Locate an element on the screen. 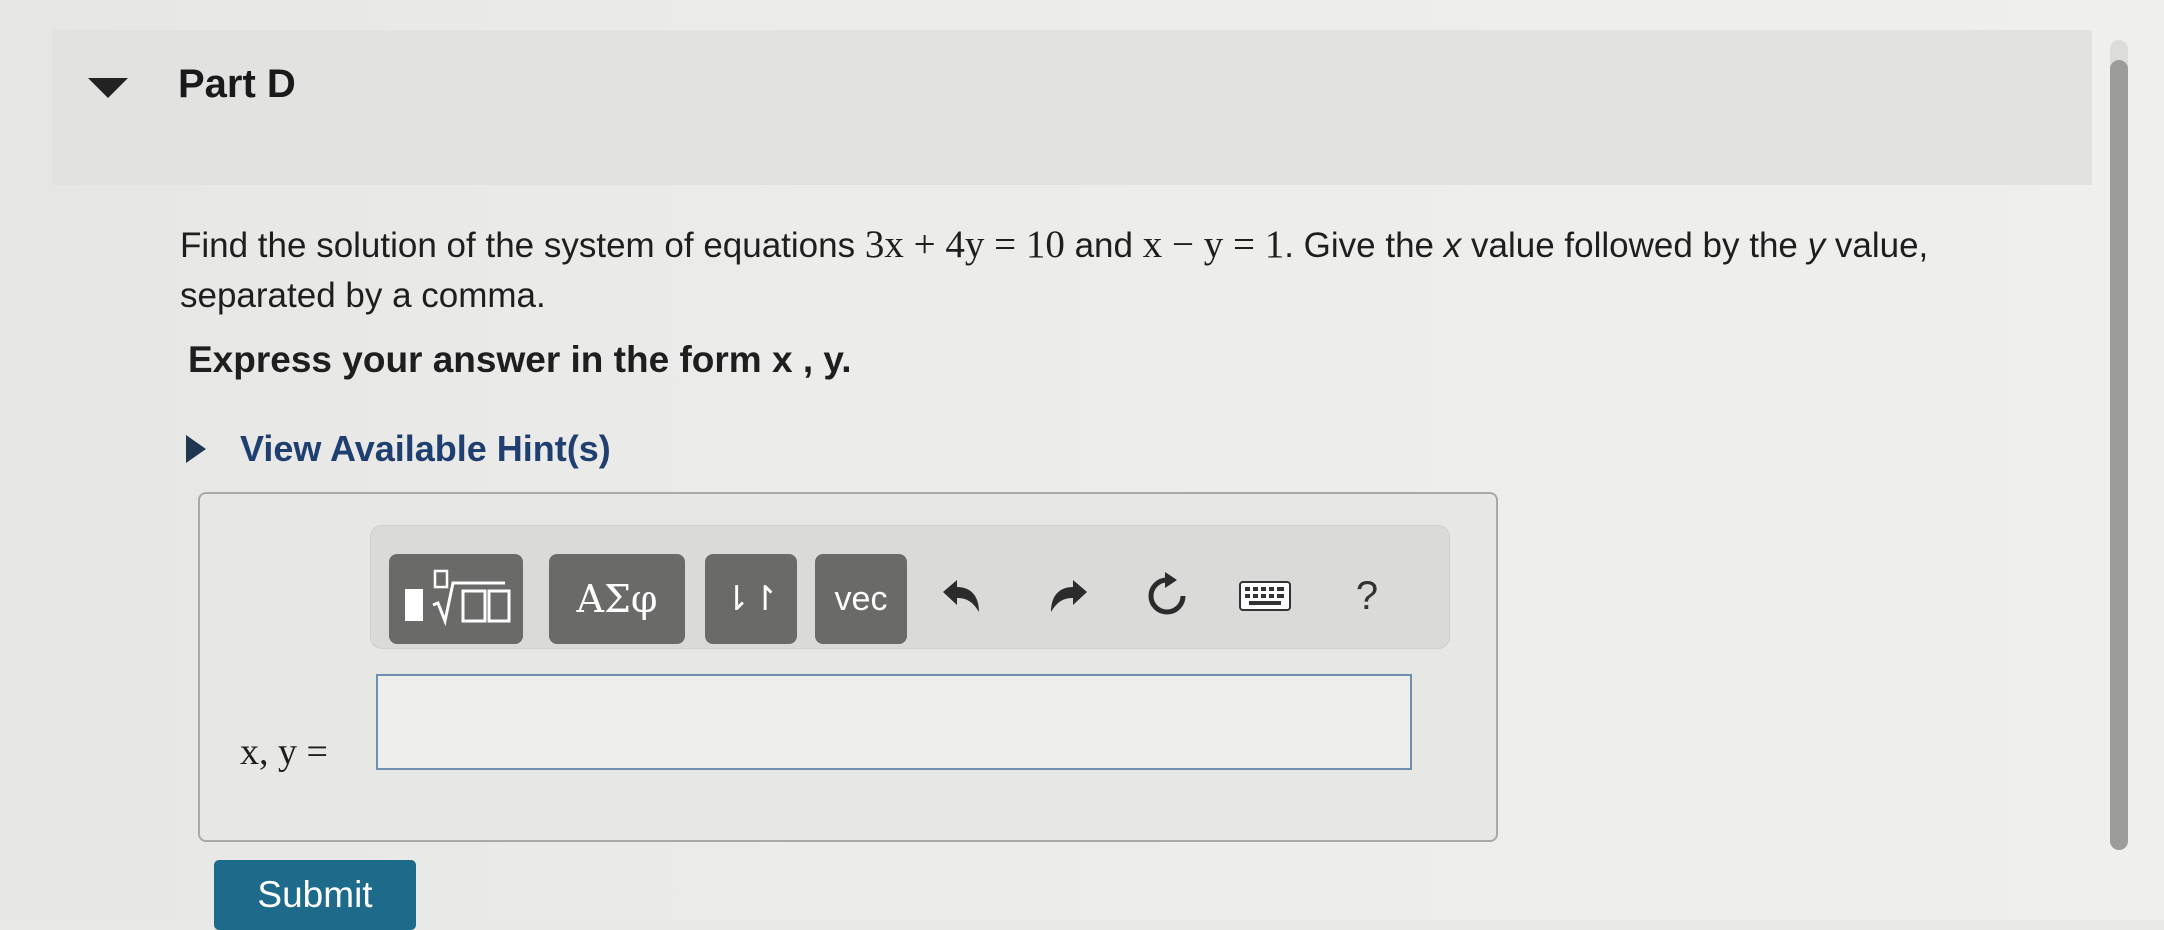 This screenshot has height=930, width=2164. equation-1: 3x + 4y = 10 is located at coordinates (964, 244).